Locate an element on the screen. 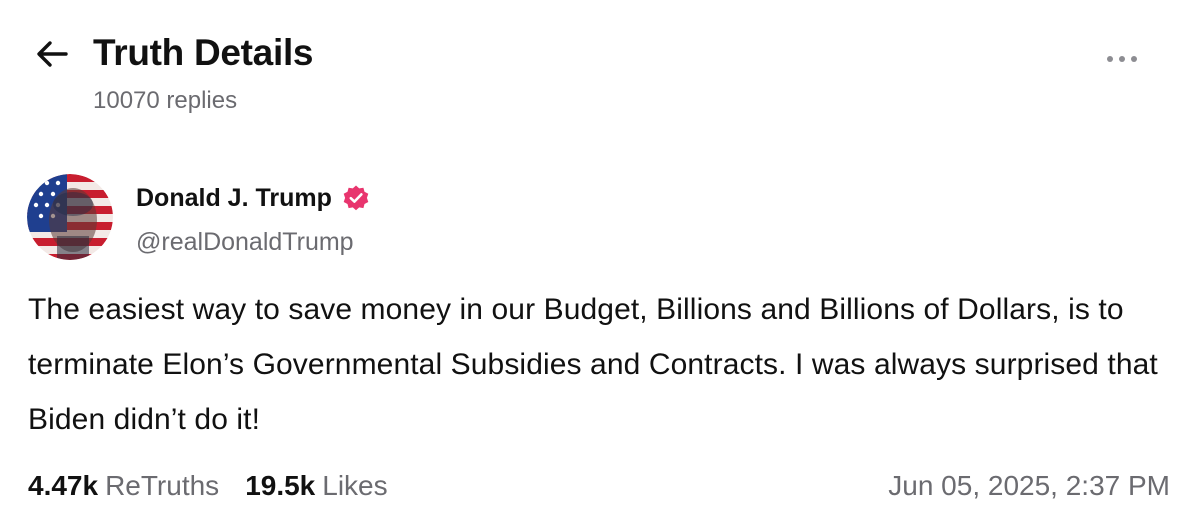 The image size is (1200, 530). verified-badge-icon is located at coordinates (356, 198).